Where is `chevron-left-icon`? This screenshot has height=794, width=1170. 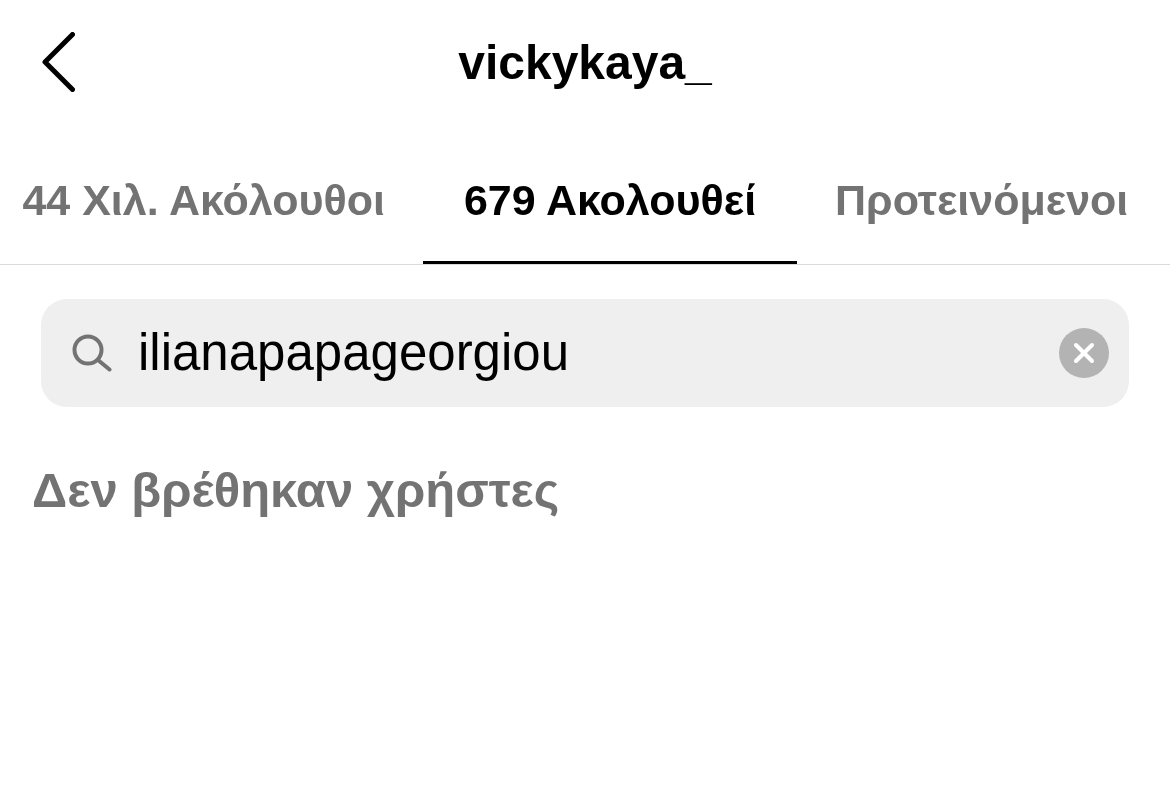
chevron-left-icon is located at coordinates (58, 61).